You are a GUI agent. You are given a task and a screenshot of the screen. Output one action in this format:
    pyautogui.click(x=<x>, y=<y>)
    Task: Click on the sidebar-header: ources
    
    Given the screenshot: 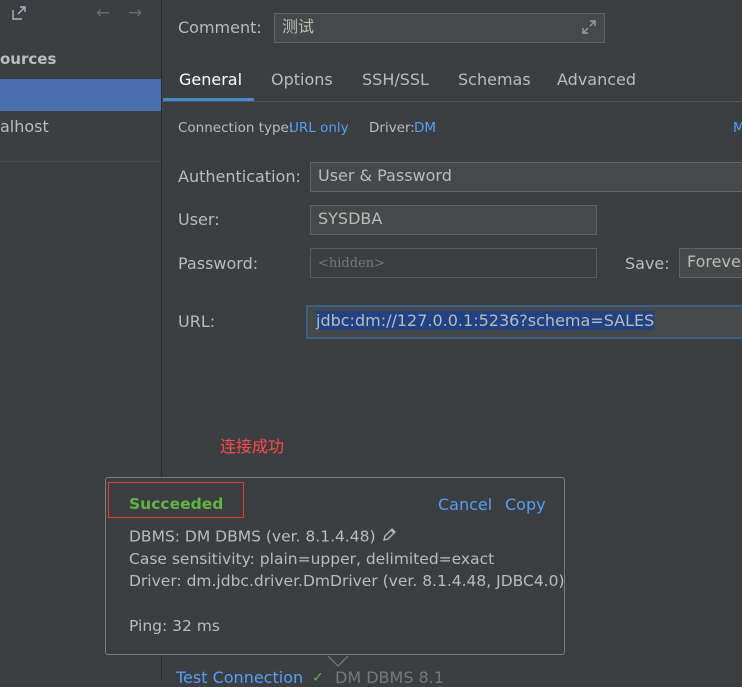 What is the action you would take?
    pyautogui.click(x=28, y=59)
    